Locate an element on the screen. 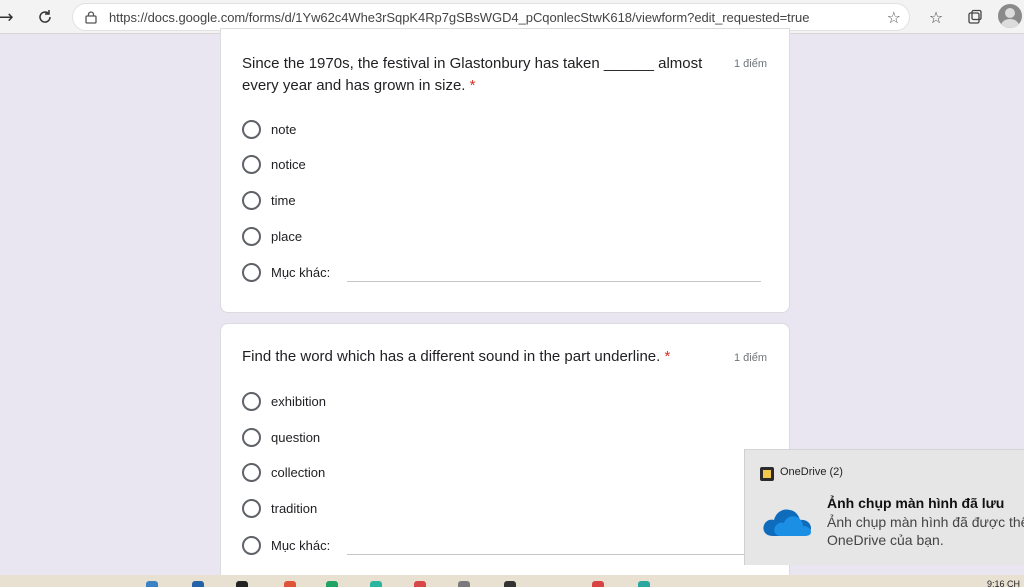  taskbar-clock: 9:16 CH is located at coordinates (1003, 583).